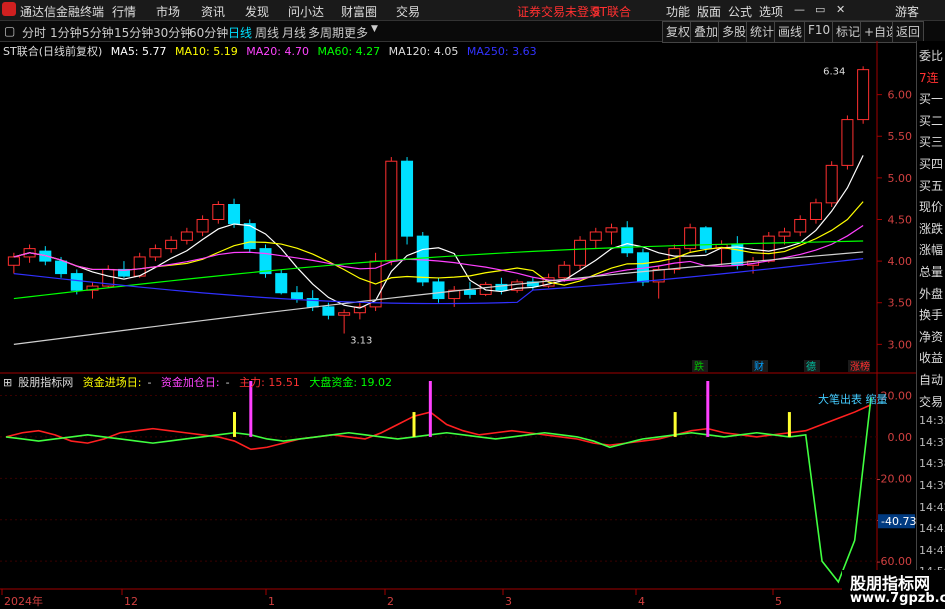 The height and width of the screenshot is (609, 945). What do you see at coordinates (931, 401) in the screenshot?
I see `side-panel-item: 交易` at bounding box center [931, 401].